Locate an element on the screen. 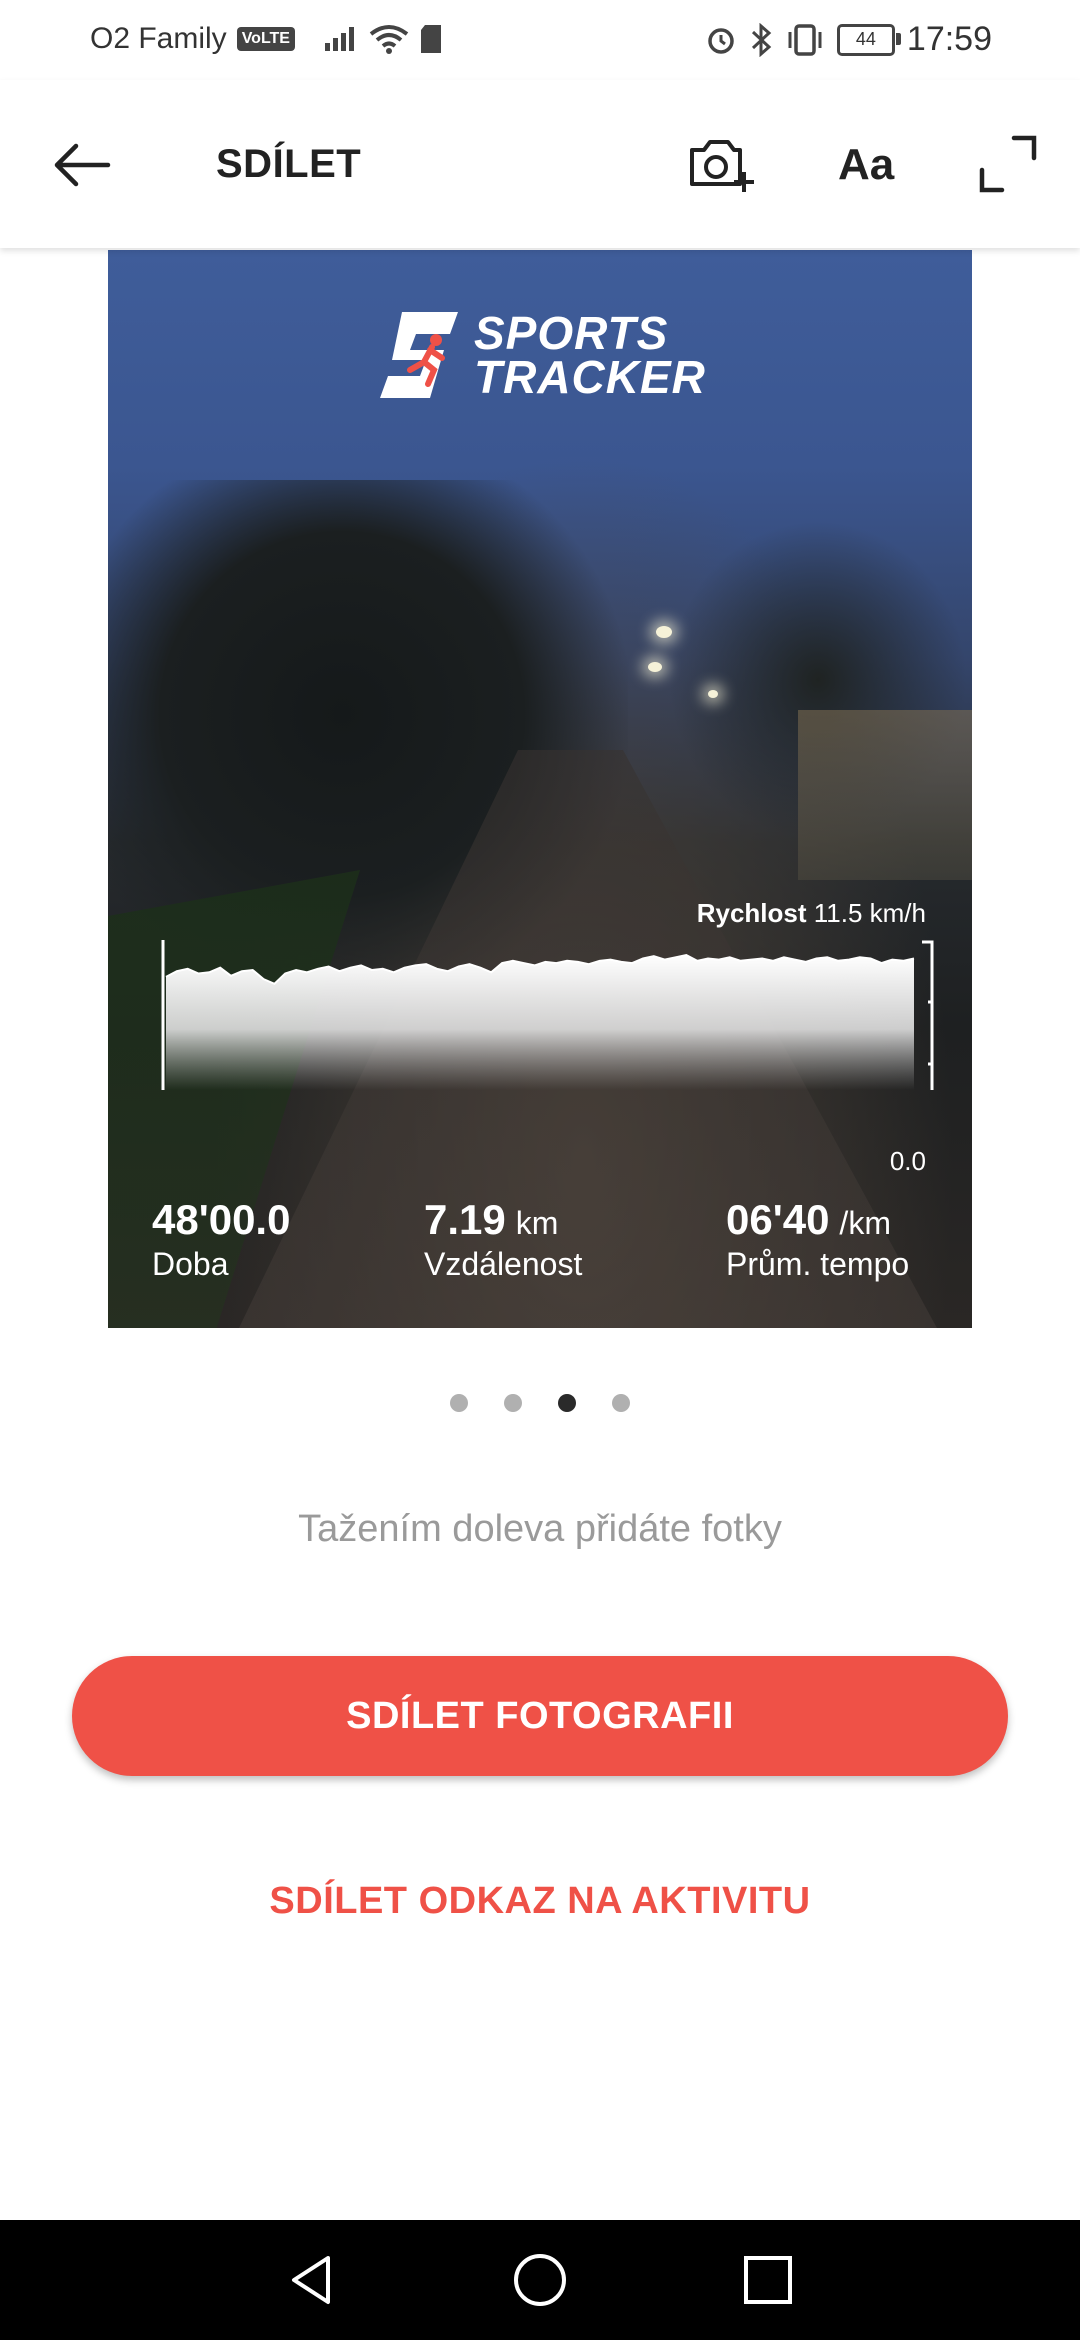 The width and height of the screenshot is (1080, 2340). stat-pace-unit: /km is located at coordinates (865, 1223).